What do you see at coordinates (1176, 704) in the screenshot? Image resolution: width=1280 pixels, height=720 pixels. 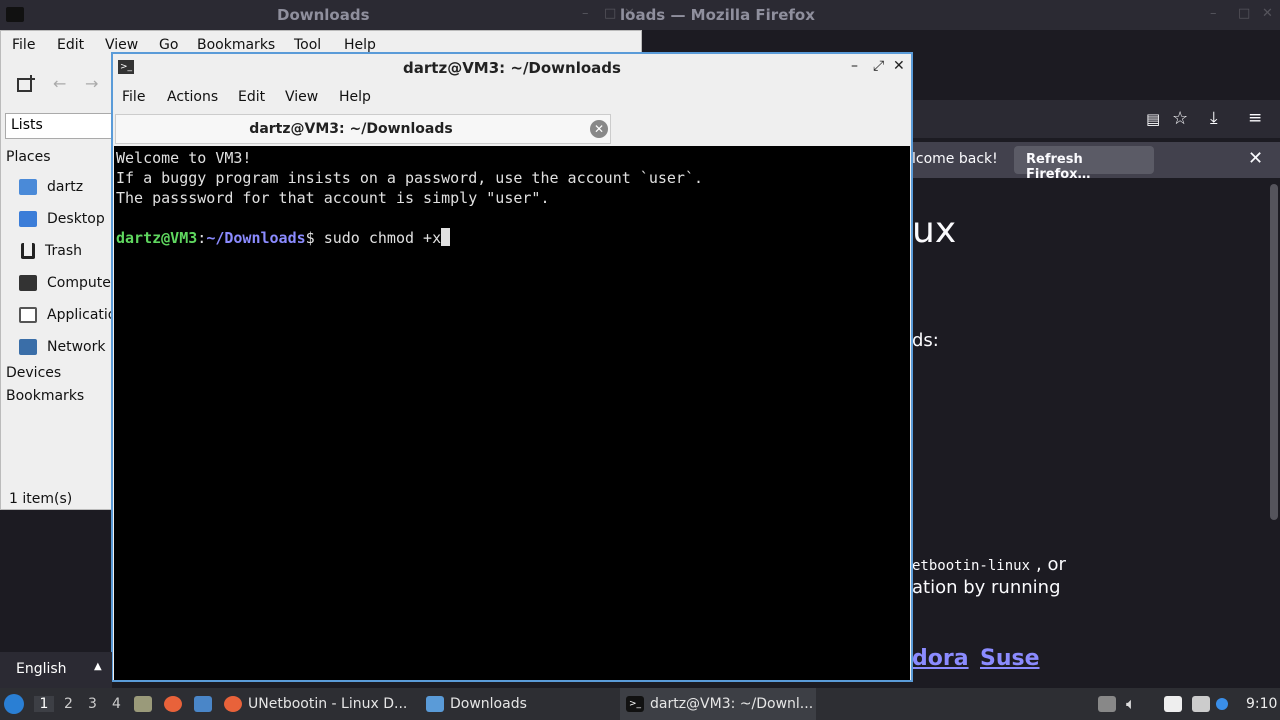 I see `tray-clipboard` at bounding box center [1176, 704].